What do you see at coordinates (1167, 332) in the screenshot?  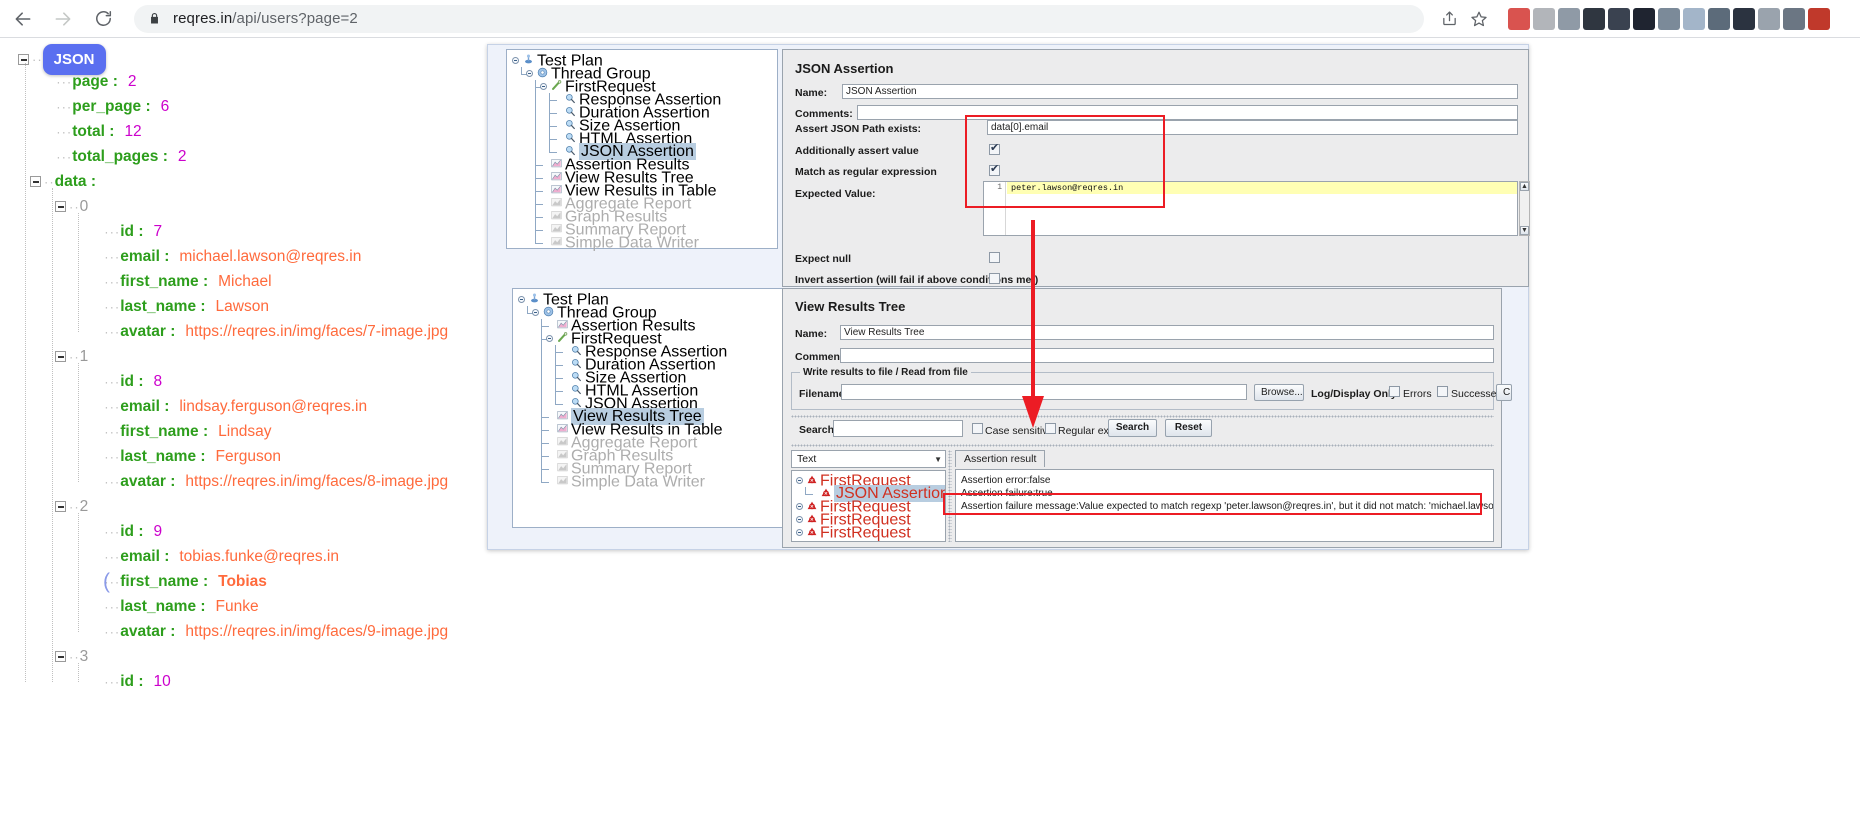 I see `vrt-name-input: View Results Tree` at bounding box center [1167, 332].